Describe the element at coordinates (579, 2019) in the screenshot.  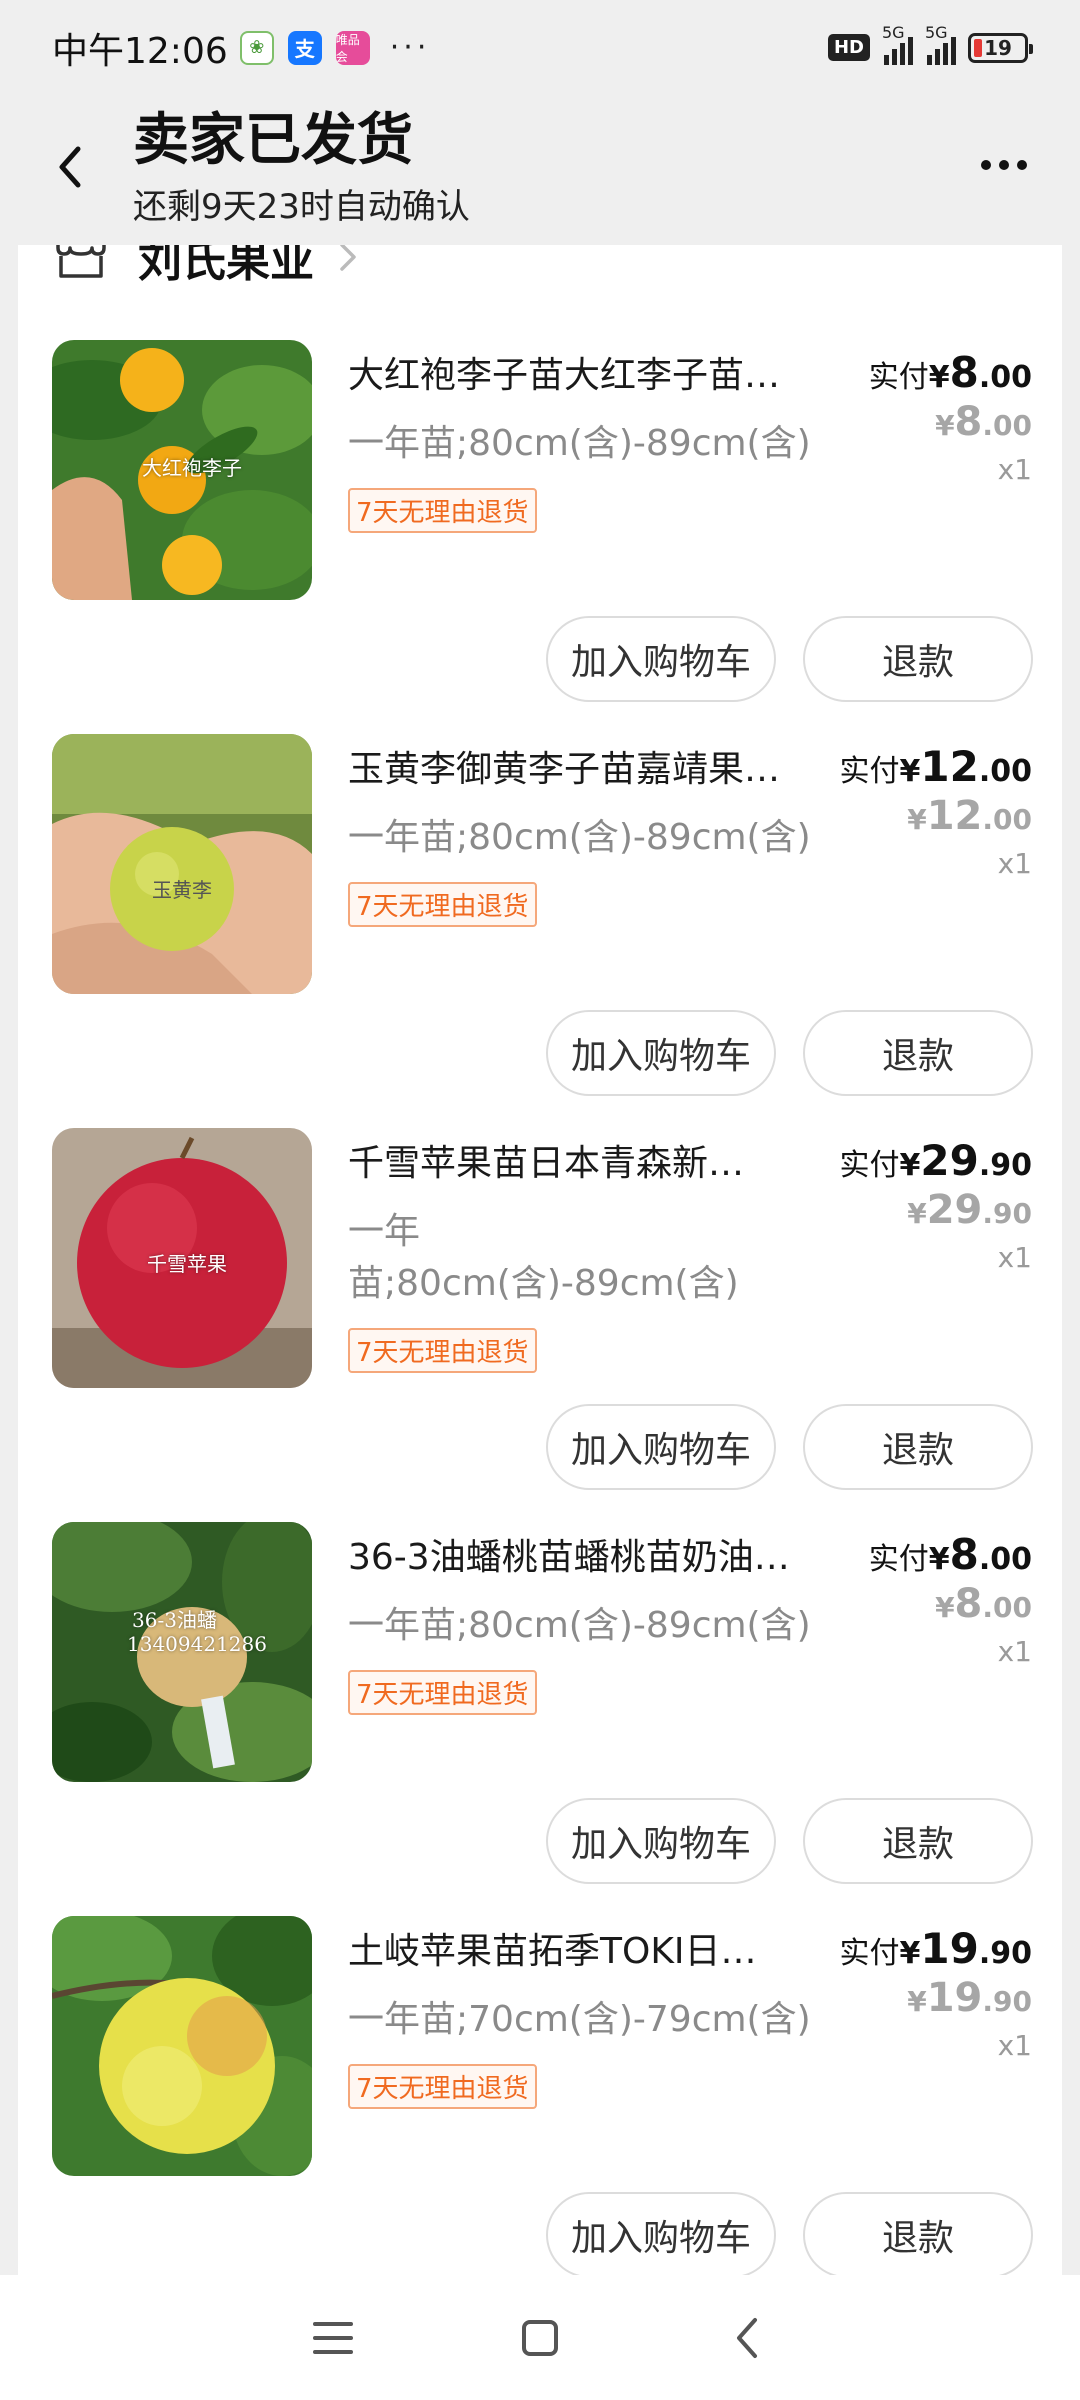
I see `product-spec: 一年苗;70cm(含)-79cm(含)` at that location.